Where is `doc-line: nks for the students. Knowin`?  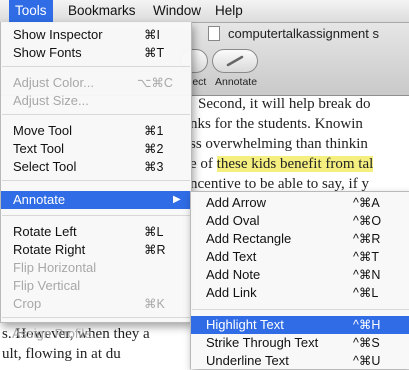
doc-line: nks for the students. Knowin is located at coordinates (276, 124).